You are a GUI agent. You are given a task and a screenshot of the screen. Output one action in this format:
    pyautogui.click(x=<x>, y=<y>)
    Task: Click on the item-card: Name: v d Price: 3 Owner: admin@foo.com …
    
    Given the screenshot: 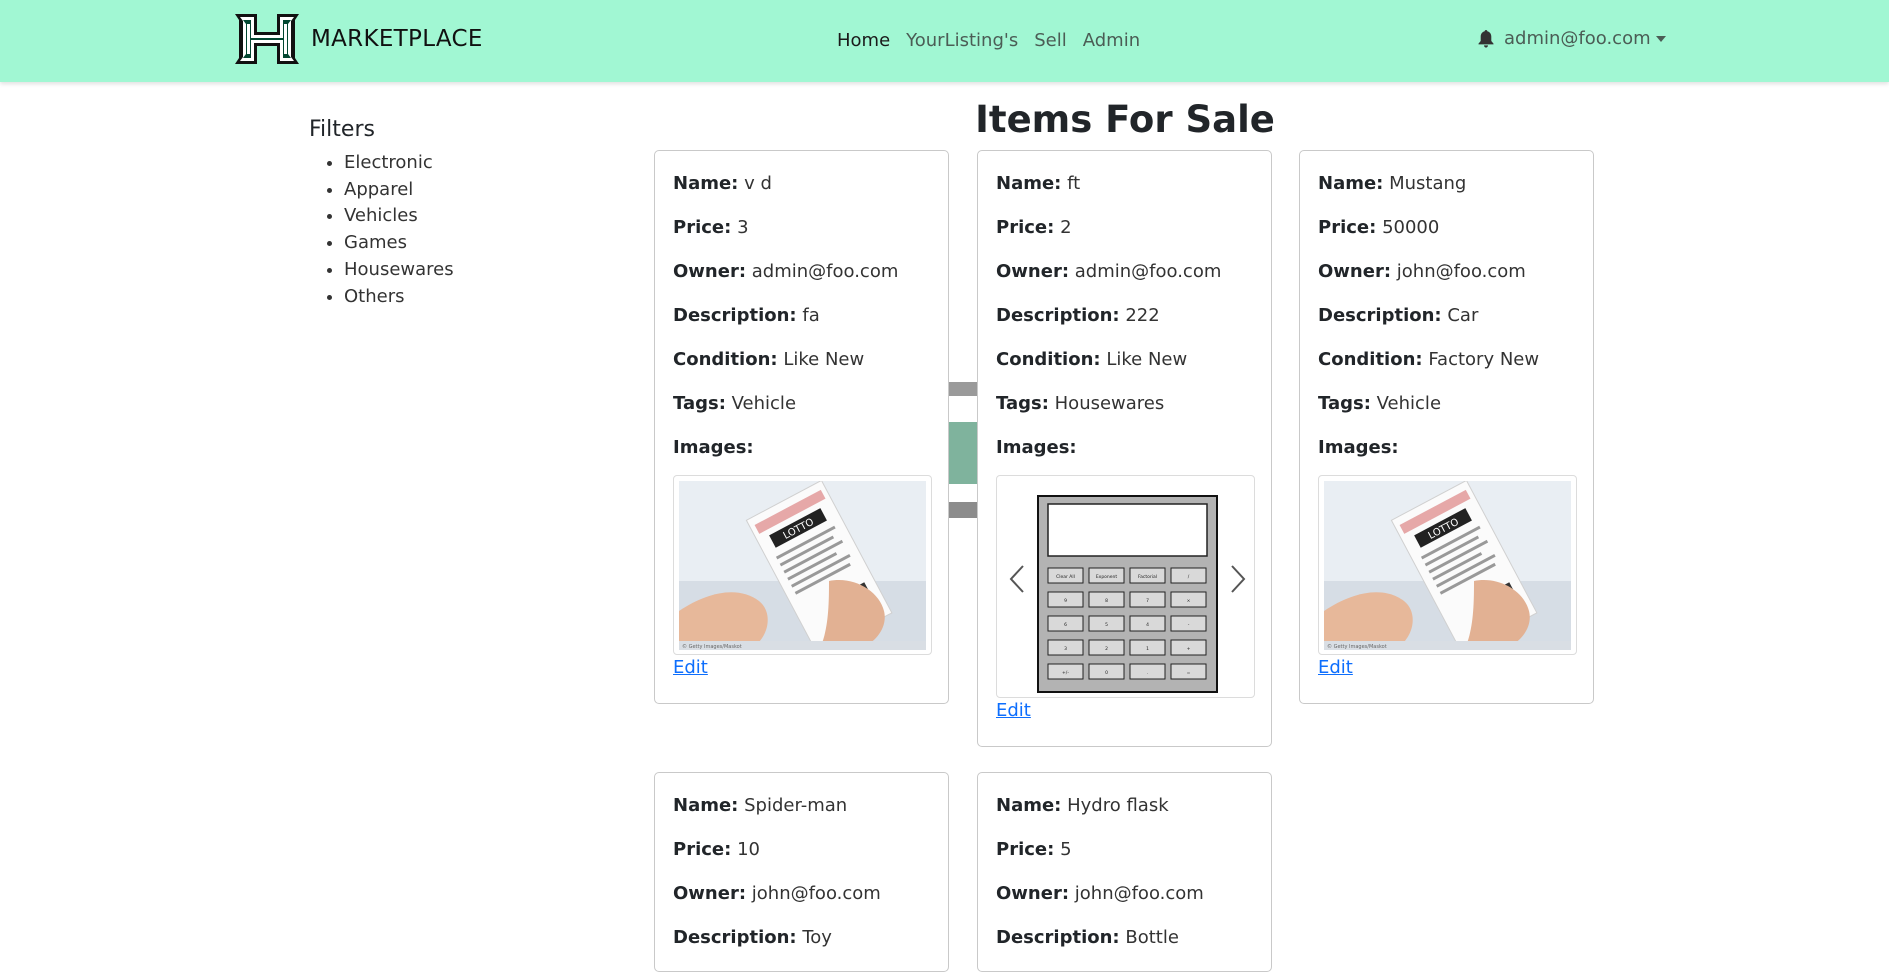 What is the action you would take?
    pyautogui.click(x=801, y=427)
    